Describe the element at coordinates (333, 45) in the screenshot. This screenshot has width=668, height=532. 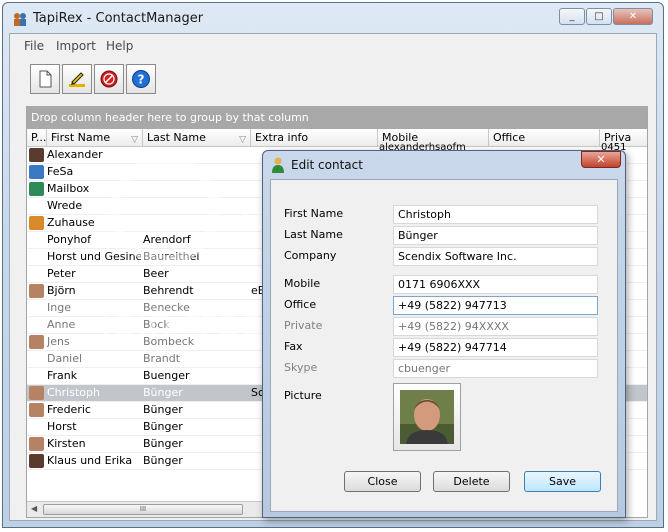
I see `menu-bar: File Import Help` at that location.